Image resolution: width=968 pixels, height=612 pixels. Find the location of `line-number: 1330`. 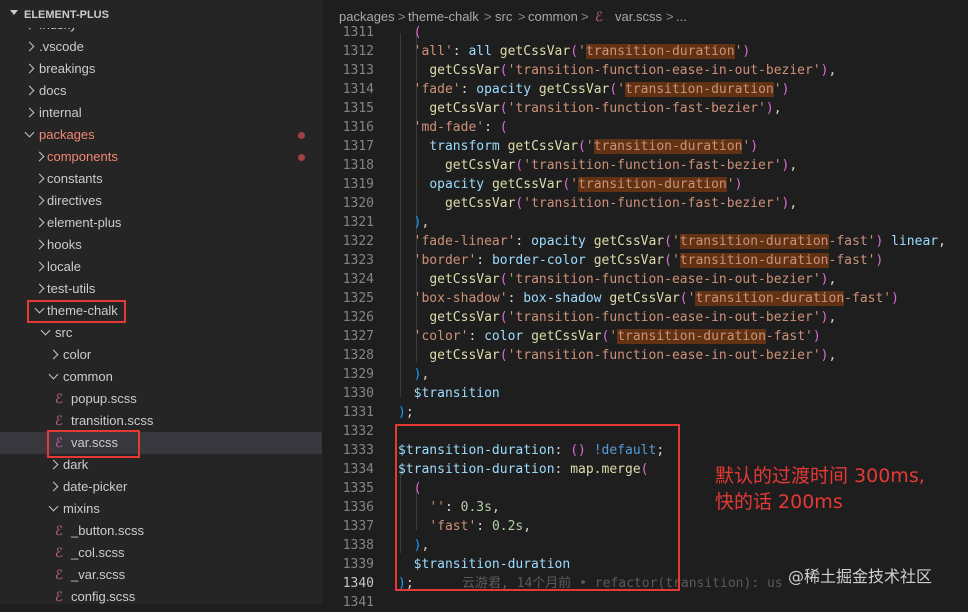

line-number: 1330 is located at coordinates (348, 393).